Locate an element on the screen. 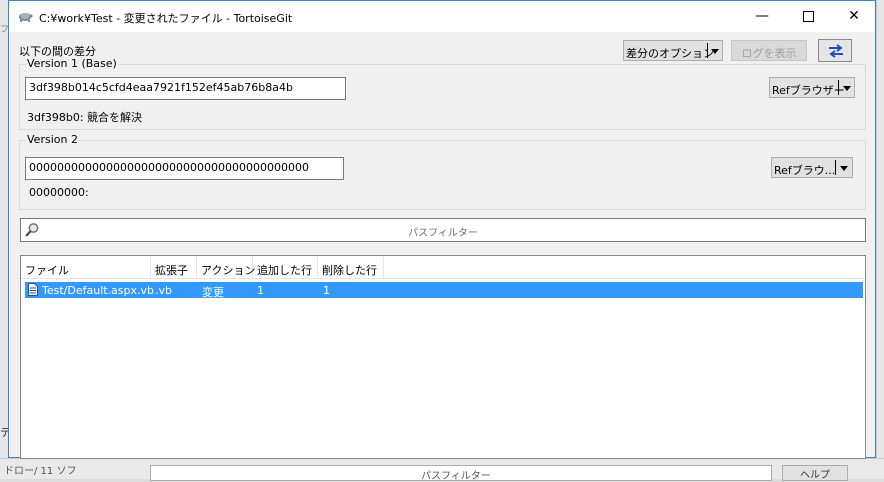  show-log-button: ログを表示 is located at coordinates (769, 50).